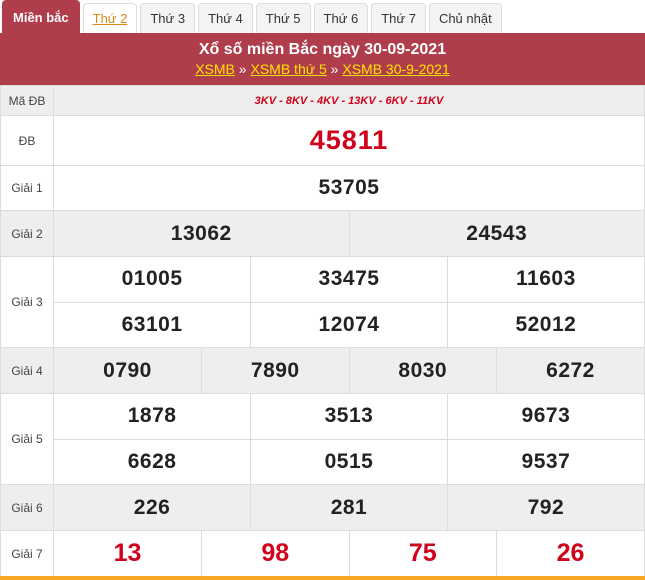 The height and width of the screenshot is (580, 645). I want to click on row-label: Giải 6, so click(27, 507).